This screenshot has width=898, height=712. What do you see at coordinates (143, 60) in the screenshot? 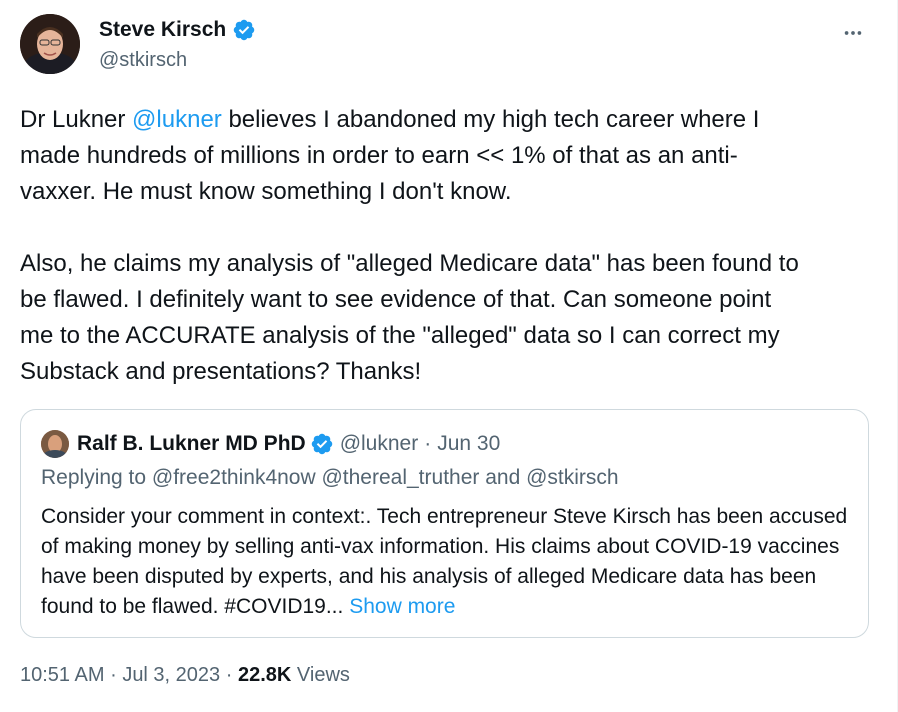
I see `author-handle: @stkirsch` at bounding box center [143, 60].